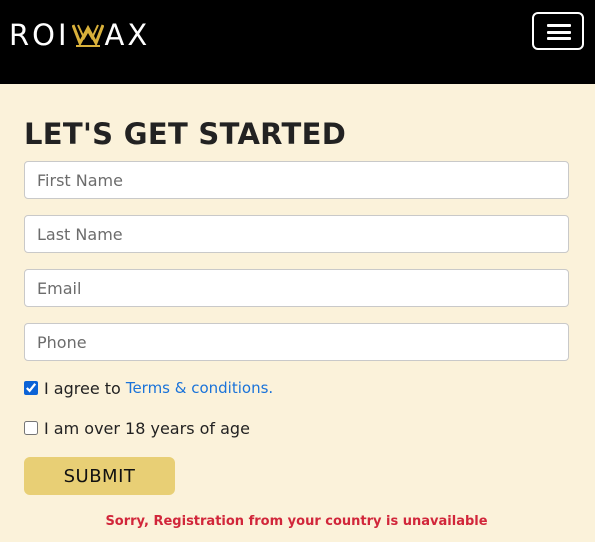 The height and width of the screenshot is (542, 595). What do you see at coordinates (296, 180) in the screenshot?
I see `first-name-input` at bounding box center [296, 180].